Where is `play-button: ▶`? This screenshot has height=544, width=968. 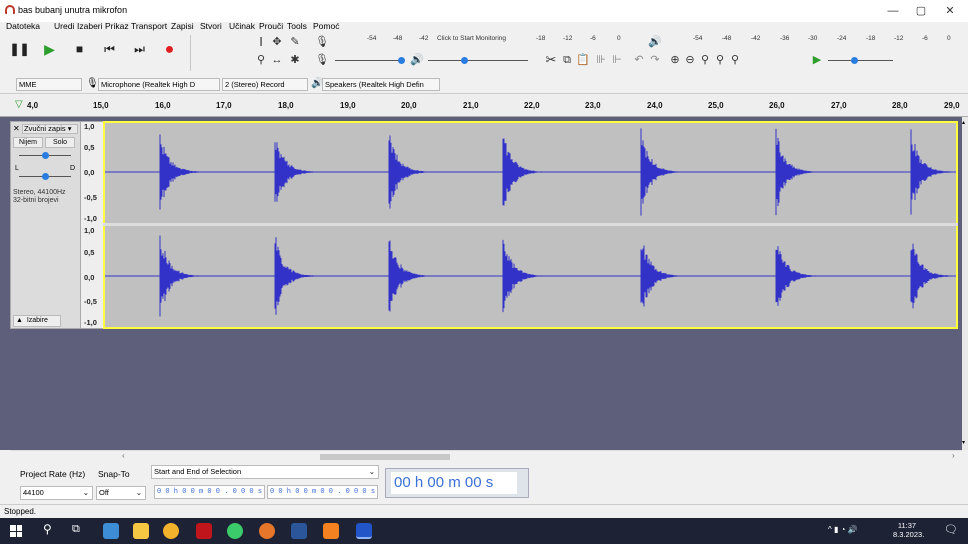
play-button: ▶ is located at coordinates (49, 49).